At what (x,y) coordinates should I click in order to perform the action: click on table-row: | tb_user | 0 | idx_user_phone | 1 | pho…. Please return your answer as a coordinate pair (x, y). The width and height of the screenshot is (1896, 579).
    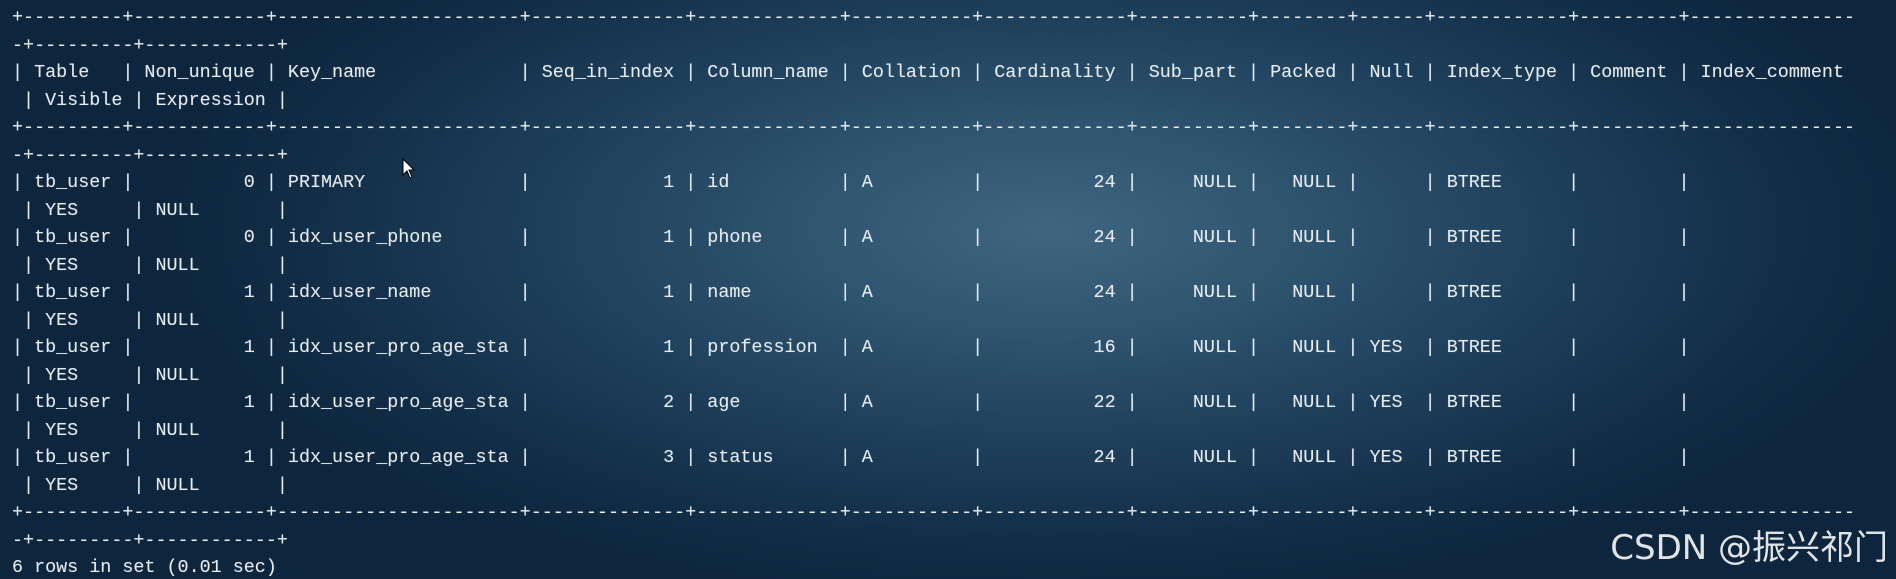
    Looking at the image, I should click on (851, 237).